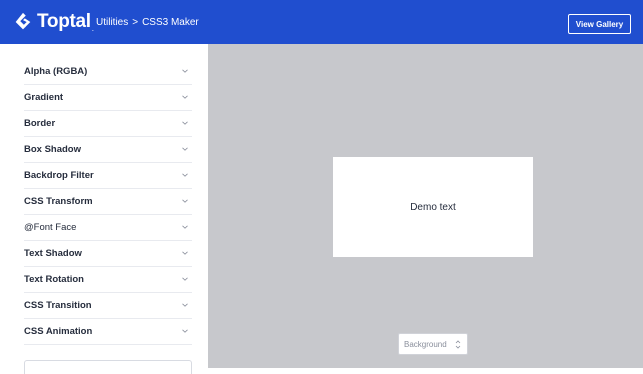 This screenshot has height=374, width=643. Describe the element at coordinates (108, 254) in the screenshot. I see `accordion-text-shadow: Text Shadow` at that location.